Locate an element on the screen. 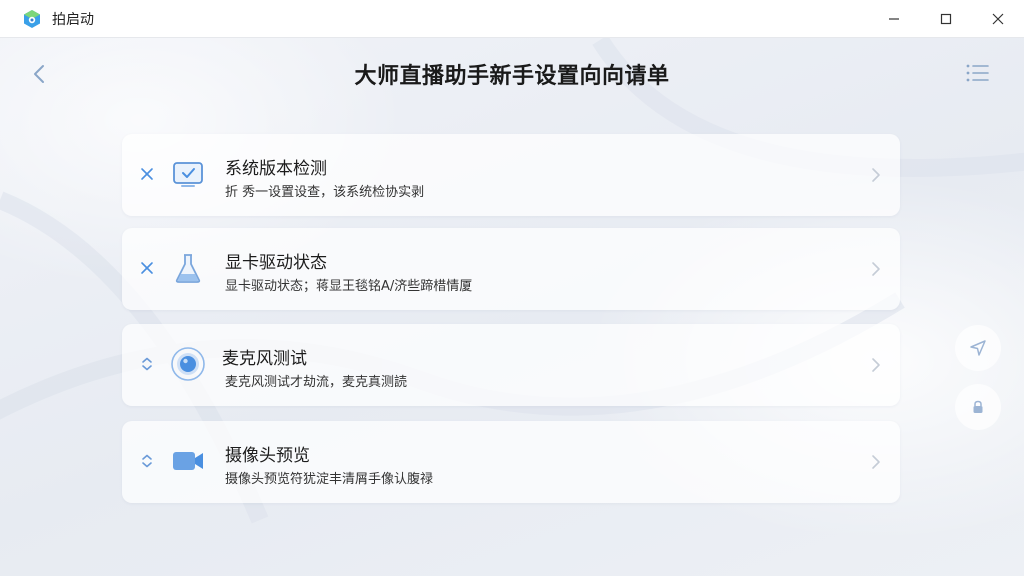 The image size is (1024, 576). microphone-icon is located at coordinates (188, 364).